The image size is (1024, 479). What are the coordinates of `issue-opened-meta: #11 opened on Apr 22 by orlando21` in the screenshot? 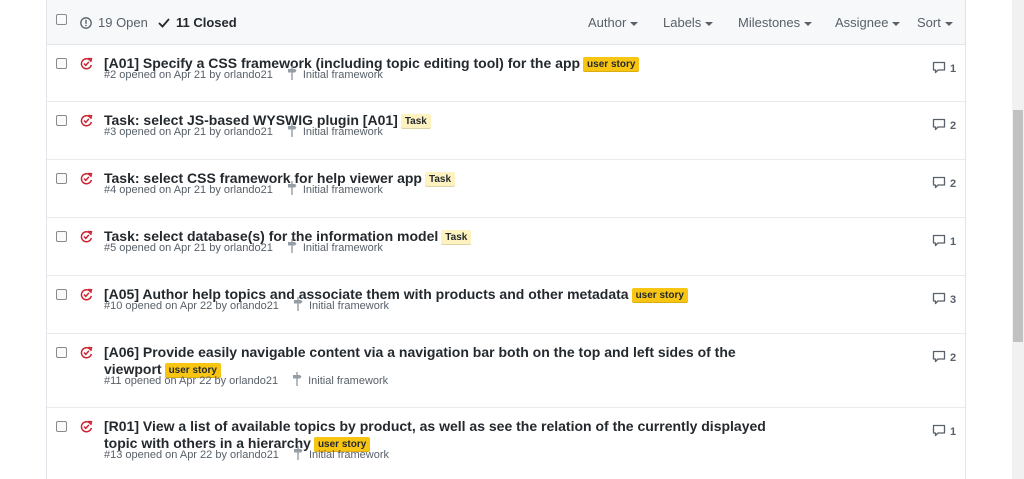 It's located at (191, 380).